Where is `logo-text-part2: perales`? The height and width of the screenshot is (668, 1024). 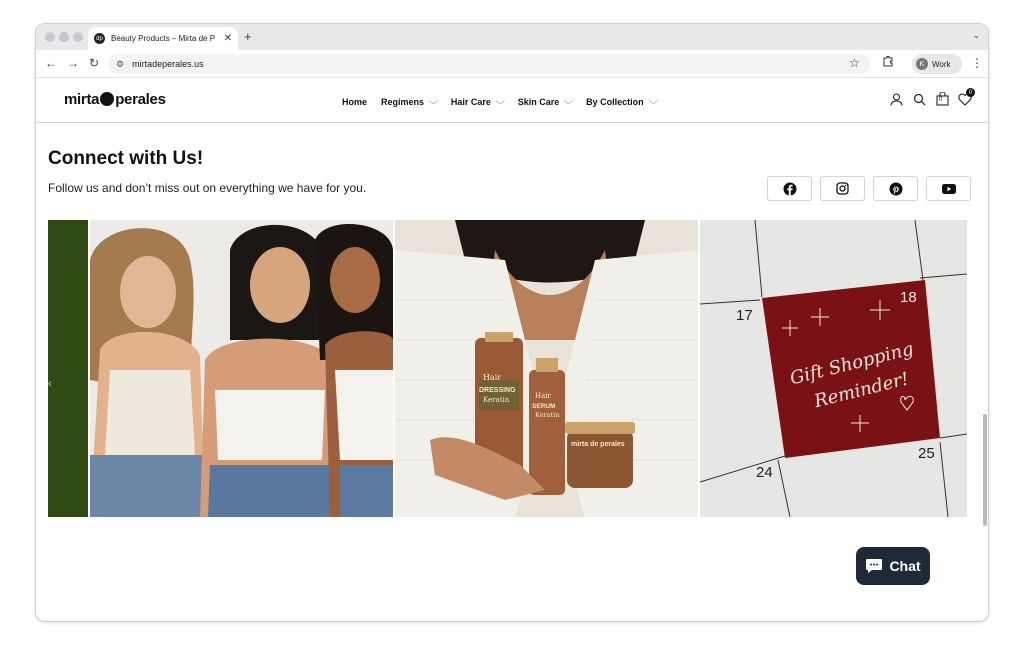 logo-text-part2: perales is located at coordinates (140, 99).